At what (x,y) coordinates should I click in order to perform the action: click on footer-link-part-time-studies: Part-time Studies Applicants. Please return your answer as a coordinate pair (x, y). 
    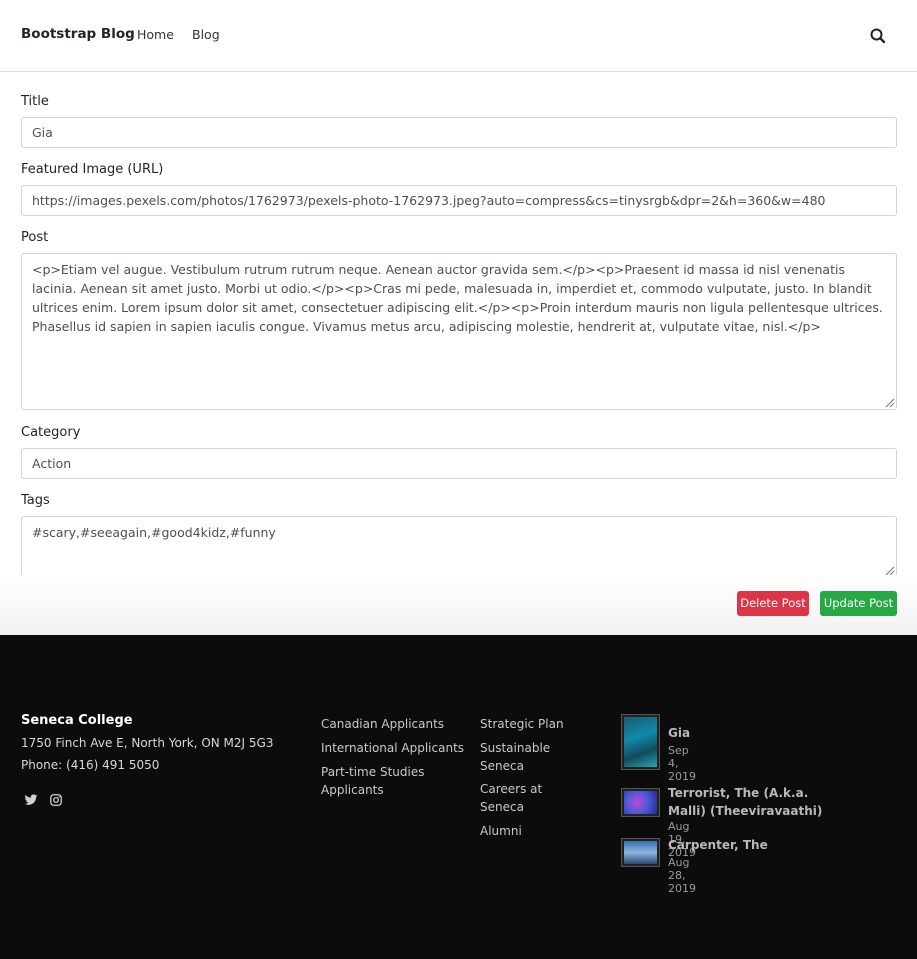
    Looking at the image, I should click on (376, 781).